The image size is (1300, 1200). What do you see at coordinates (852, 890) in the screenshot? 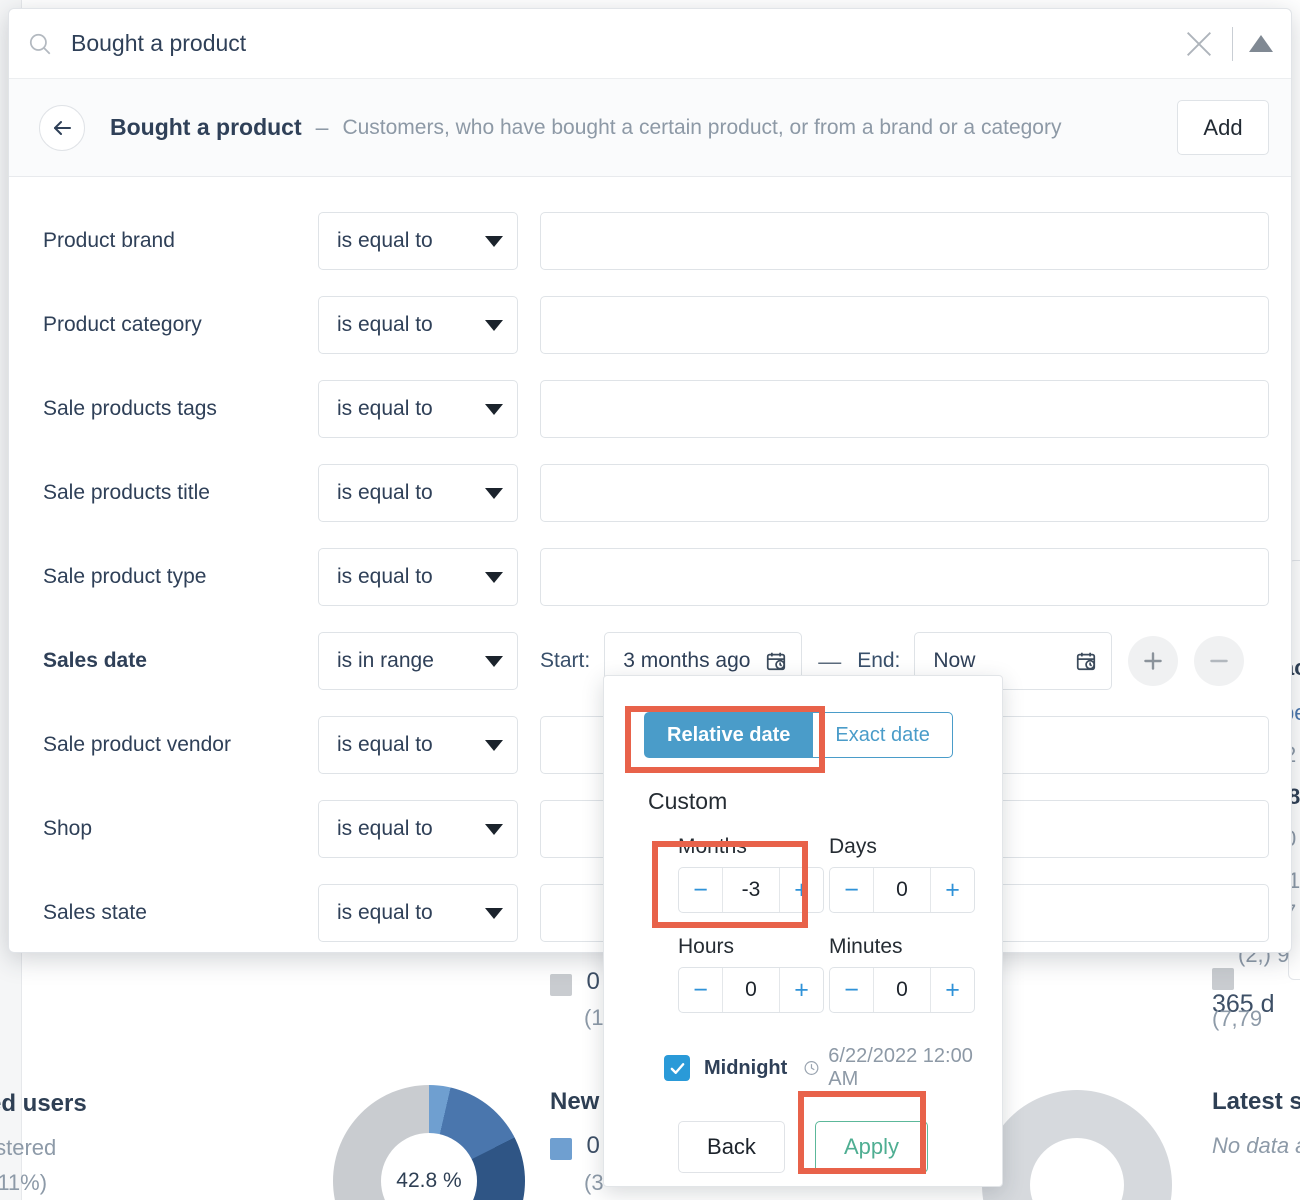
I see `days-decrement-button: −` at bounding box center [852, 890].